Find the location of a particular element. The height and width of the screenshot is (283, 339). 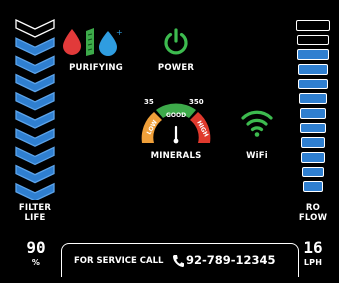

ro-flow-label: RO FLOW is located at coordinates (313, 213).